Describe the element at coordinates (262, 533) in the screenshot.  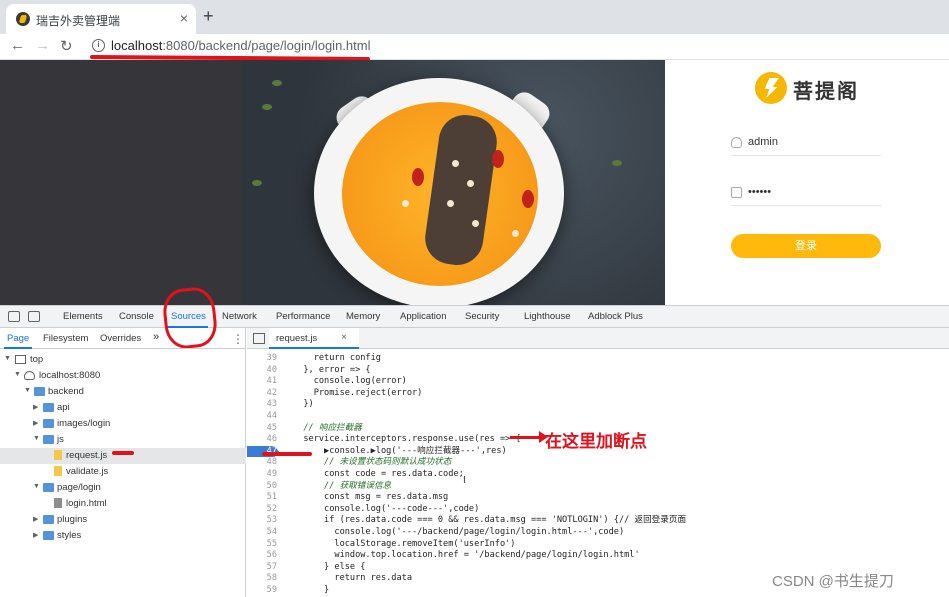
I see `line-number: 54` at that location.